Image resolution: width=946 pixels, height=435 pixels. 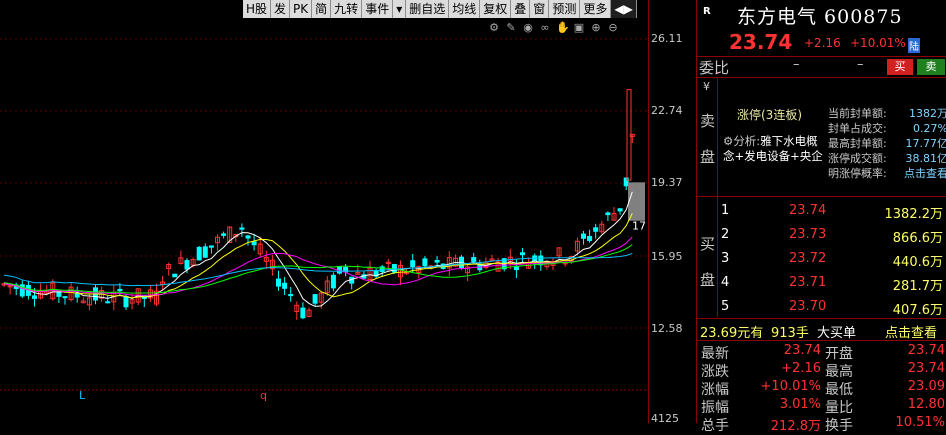 I want to click on quote-value: 23.09, so click(x=926, y=386).